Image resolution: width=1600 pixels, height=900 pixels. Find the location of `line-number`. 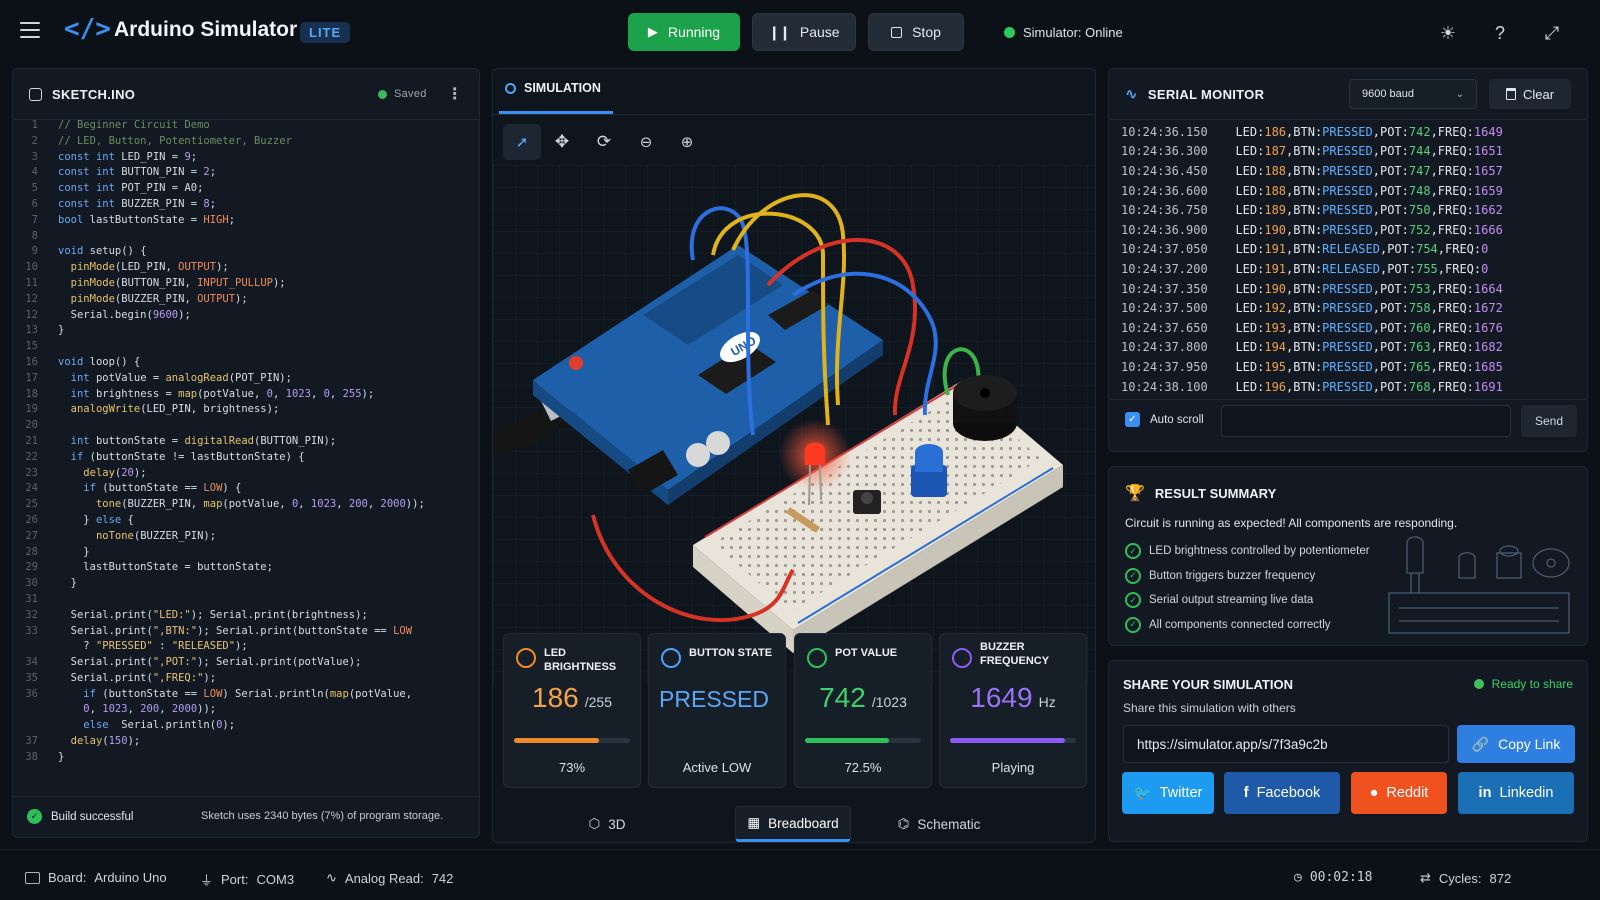

line-number is located at coordinates (26, 710).